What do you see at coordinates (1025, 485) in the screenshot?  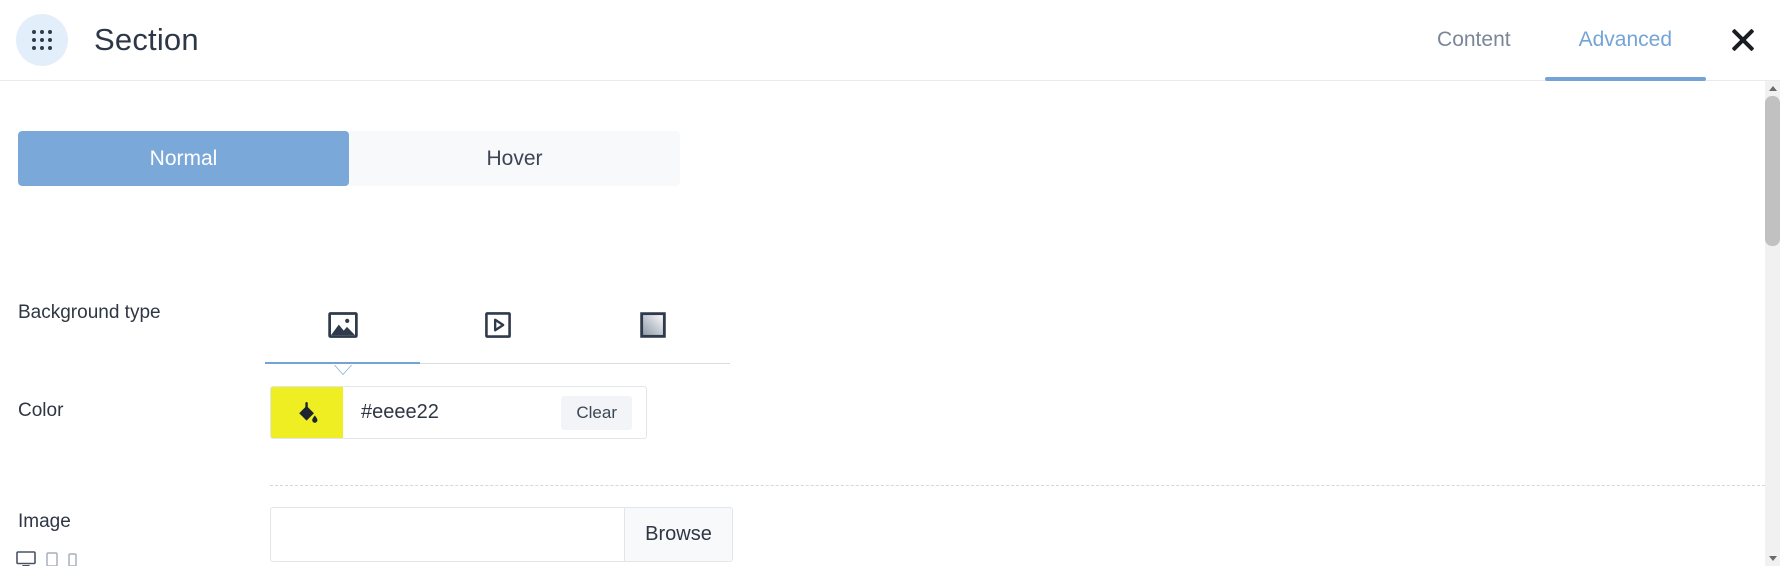 I see `row-divider` at bounding box center [1025, 485].